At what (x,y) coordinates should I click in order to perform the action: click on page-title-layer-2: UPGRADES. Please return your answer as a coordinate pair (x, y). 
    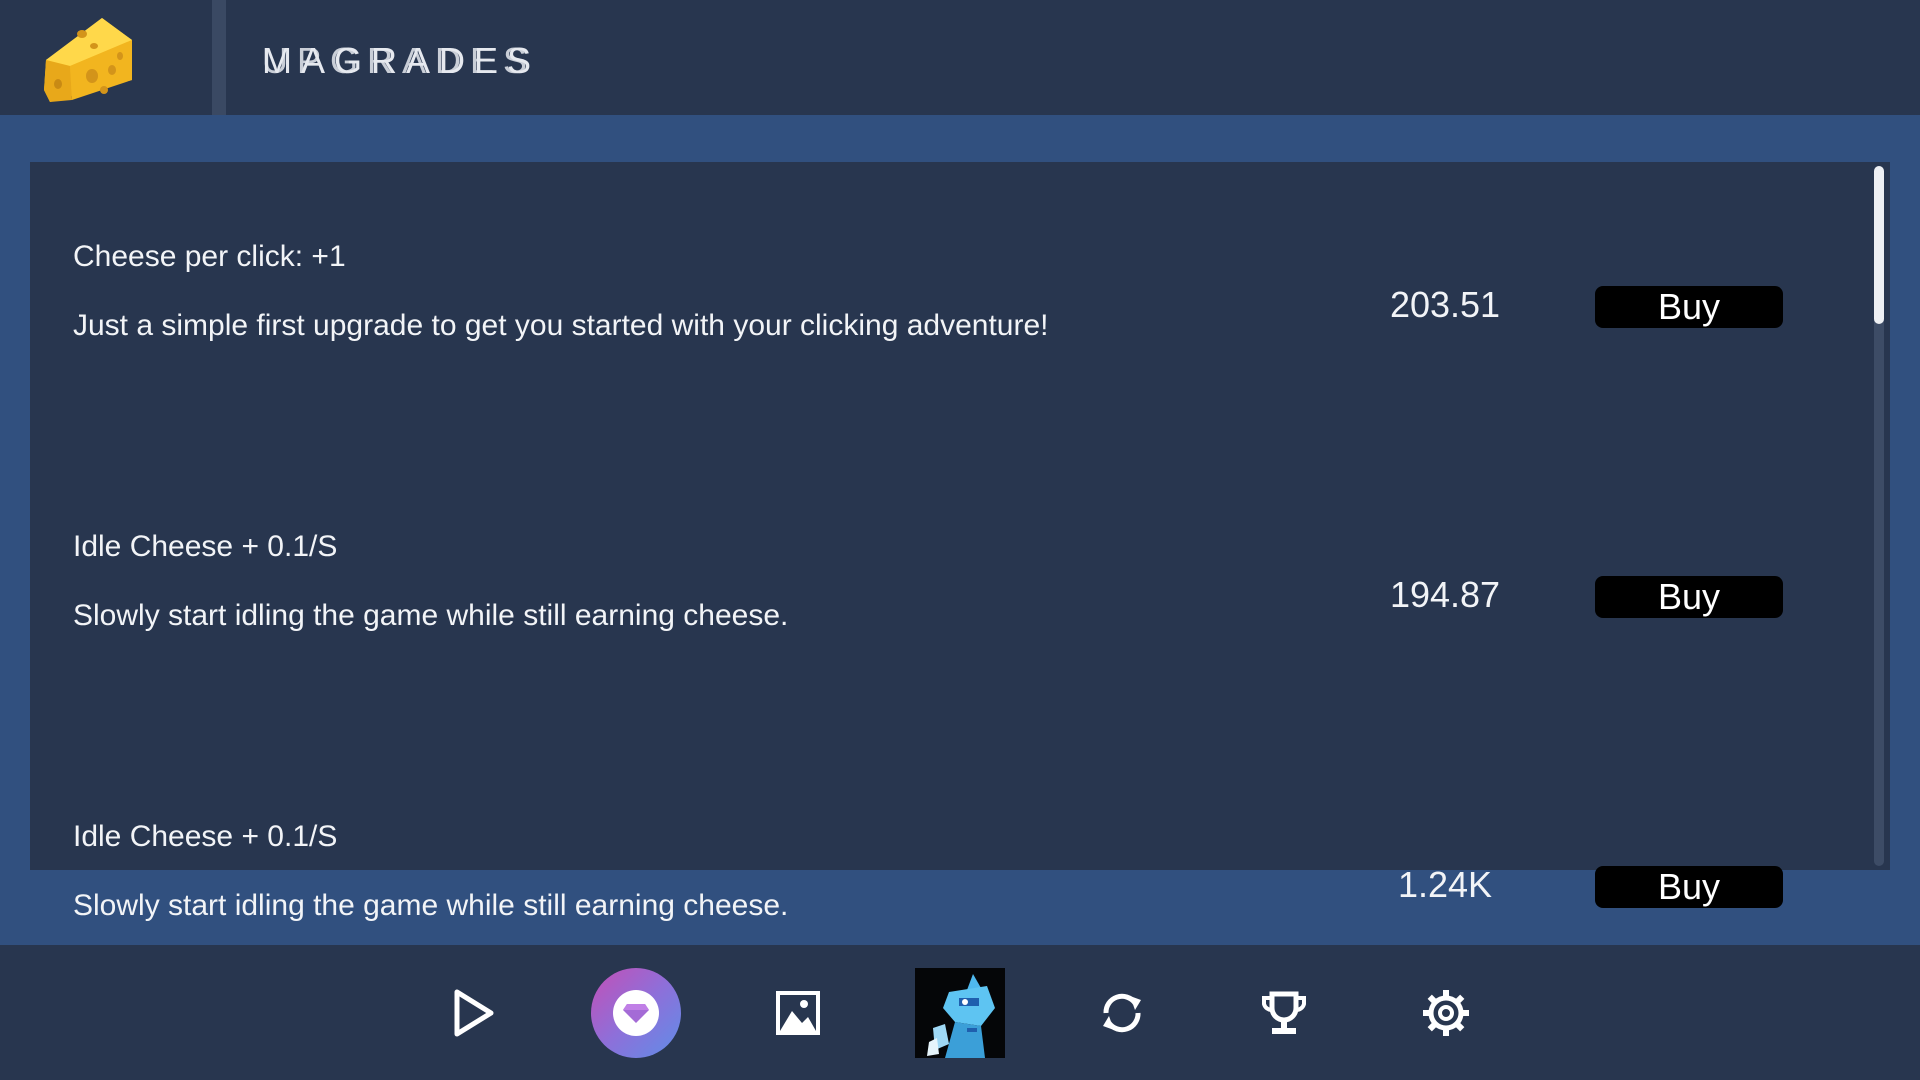
    Looking at the image, I should click on (399, 60).